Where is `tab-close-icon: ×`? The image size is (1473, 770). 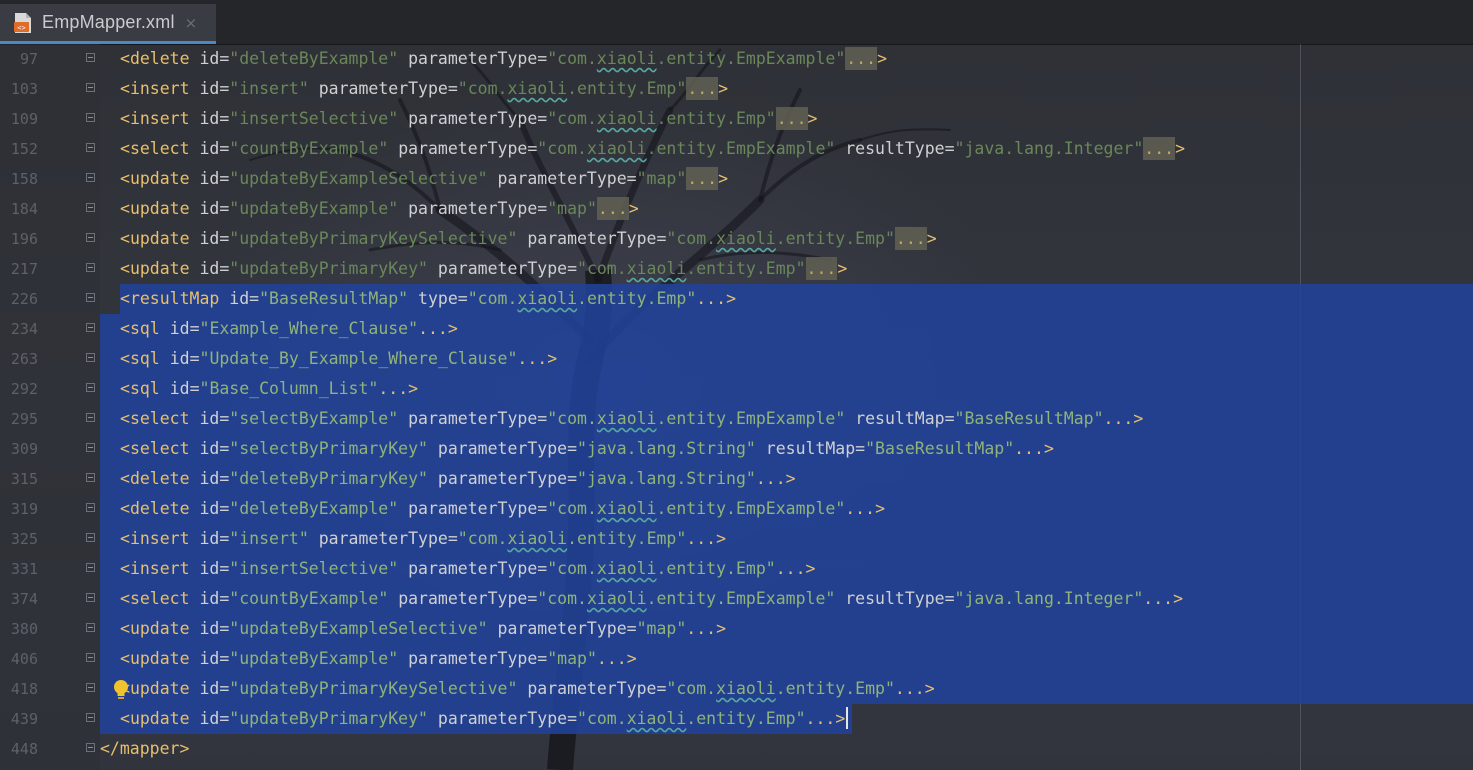 tab-close-icon: × is located at coordinates (191, 23).